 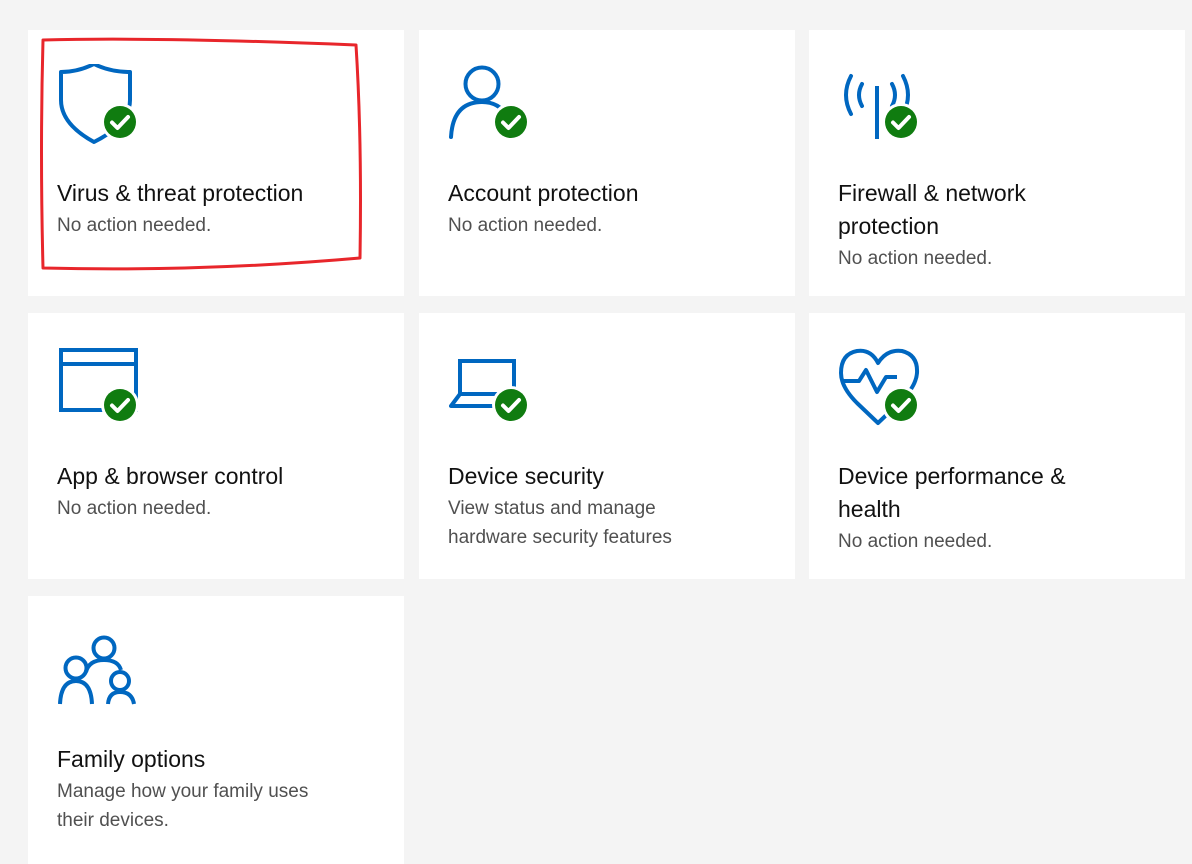 I want to click on tile-title: Firewall & network protection, so click(x=932, y=209).